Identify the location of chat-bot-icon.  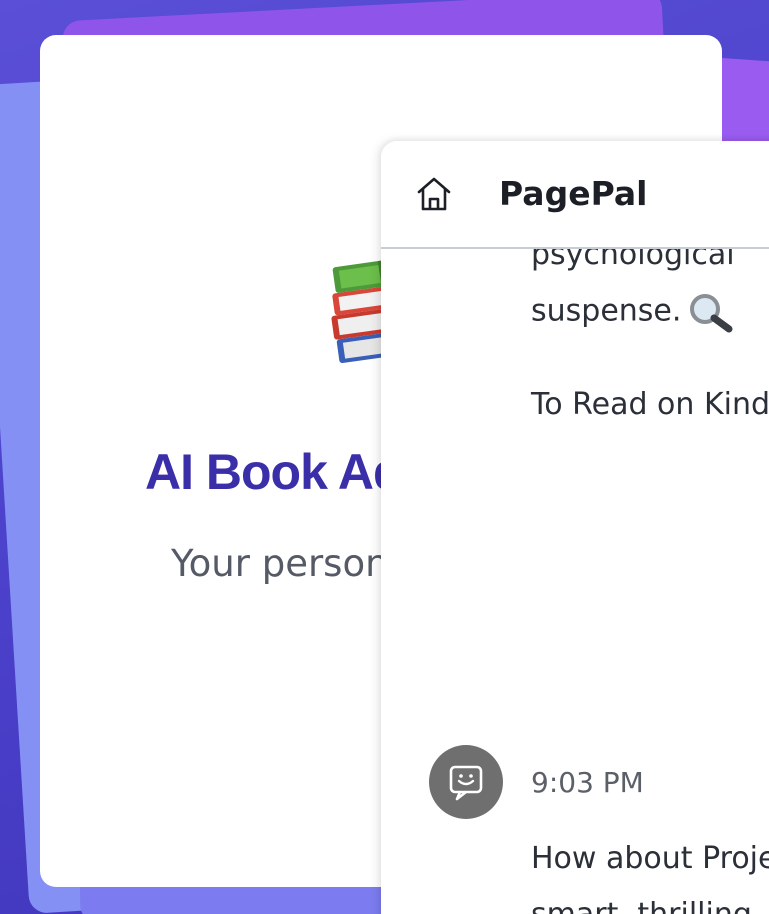
(466, 783).